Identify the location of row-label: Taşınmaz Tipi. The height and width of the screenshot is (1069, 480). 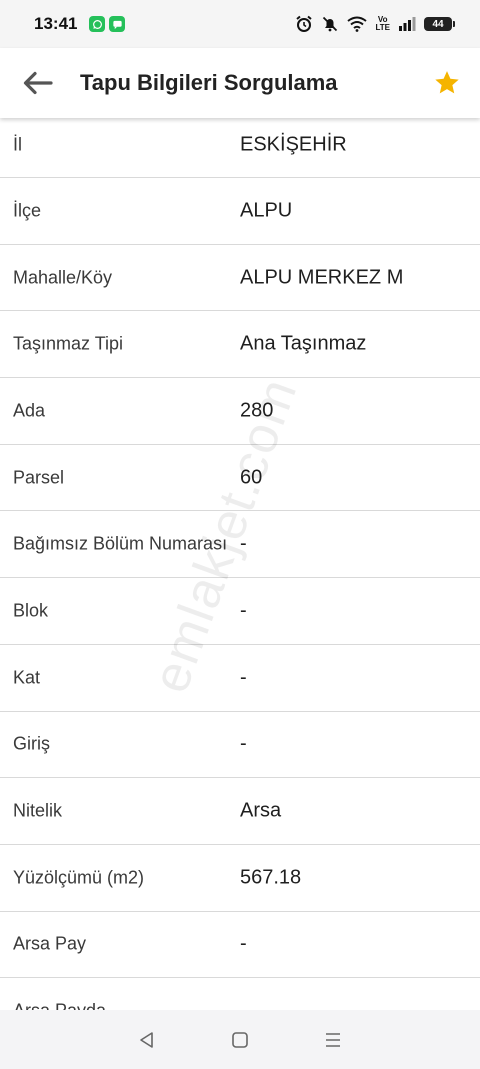
(68, 343).